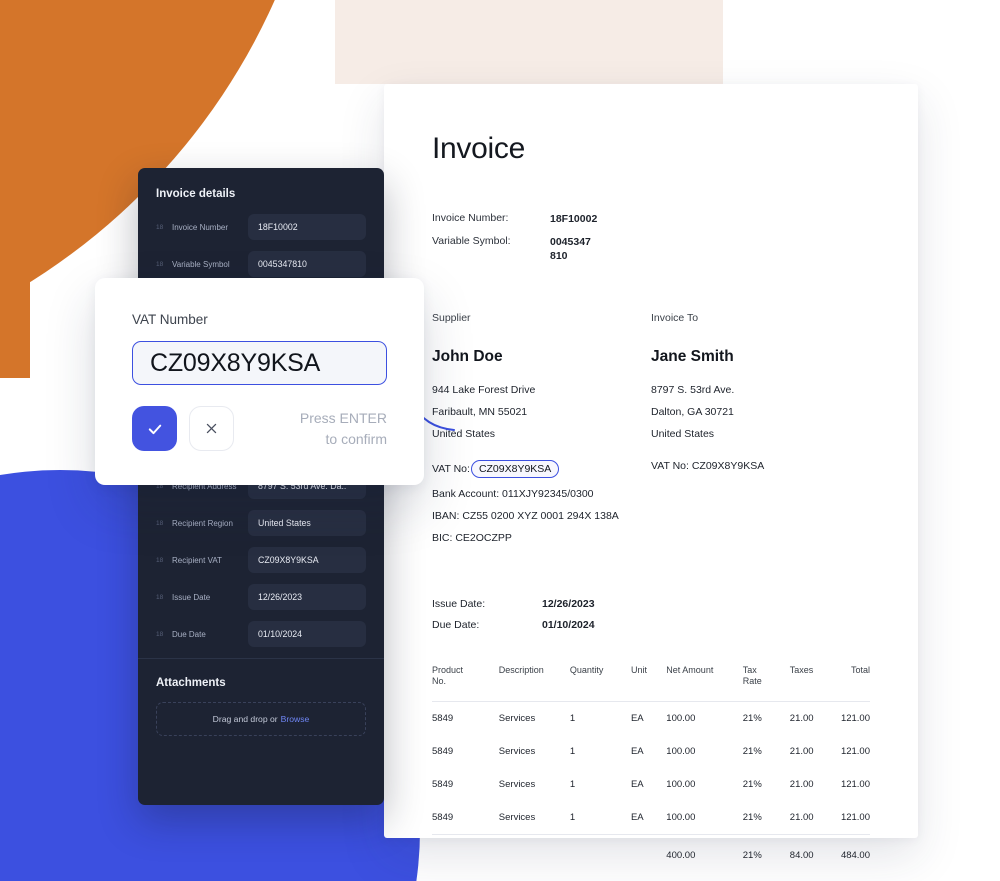 The height and width of the screenshot is (881, 1000). I want to click on confirm-button, so click(154, 428).